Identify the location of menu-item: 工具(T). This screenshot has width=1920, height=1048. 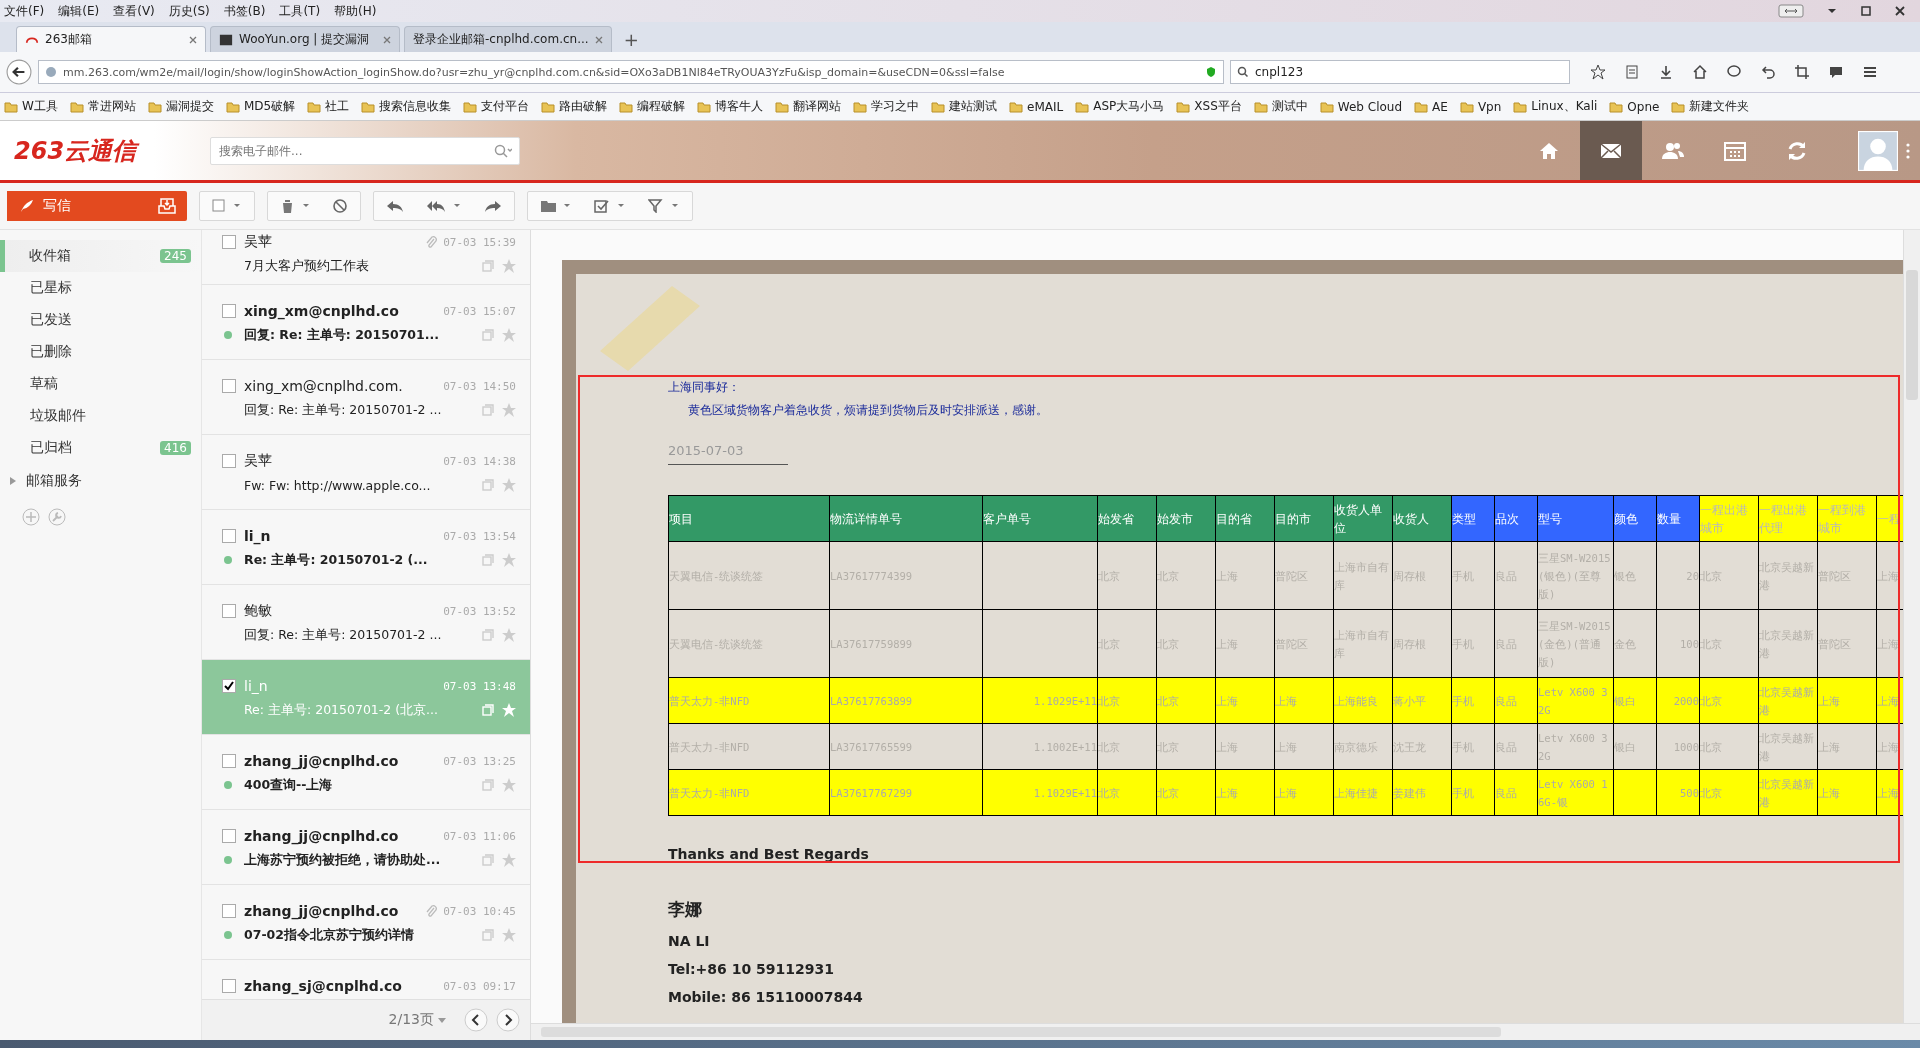
(300, 11).